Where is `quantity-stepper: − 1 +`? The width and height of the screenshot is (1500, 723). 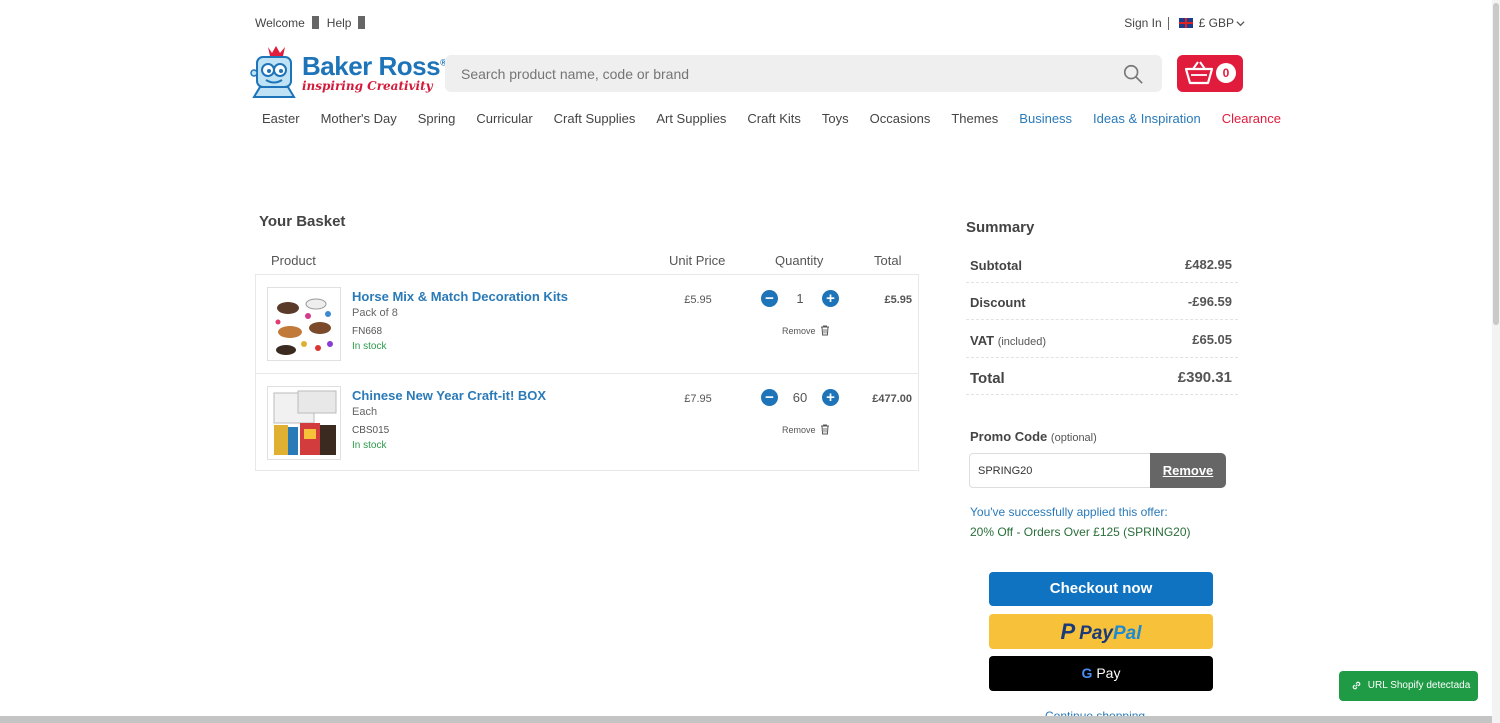 quantity-stepper: − 1 + is located at coordinates (801, 299).